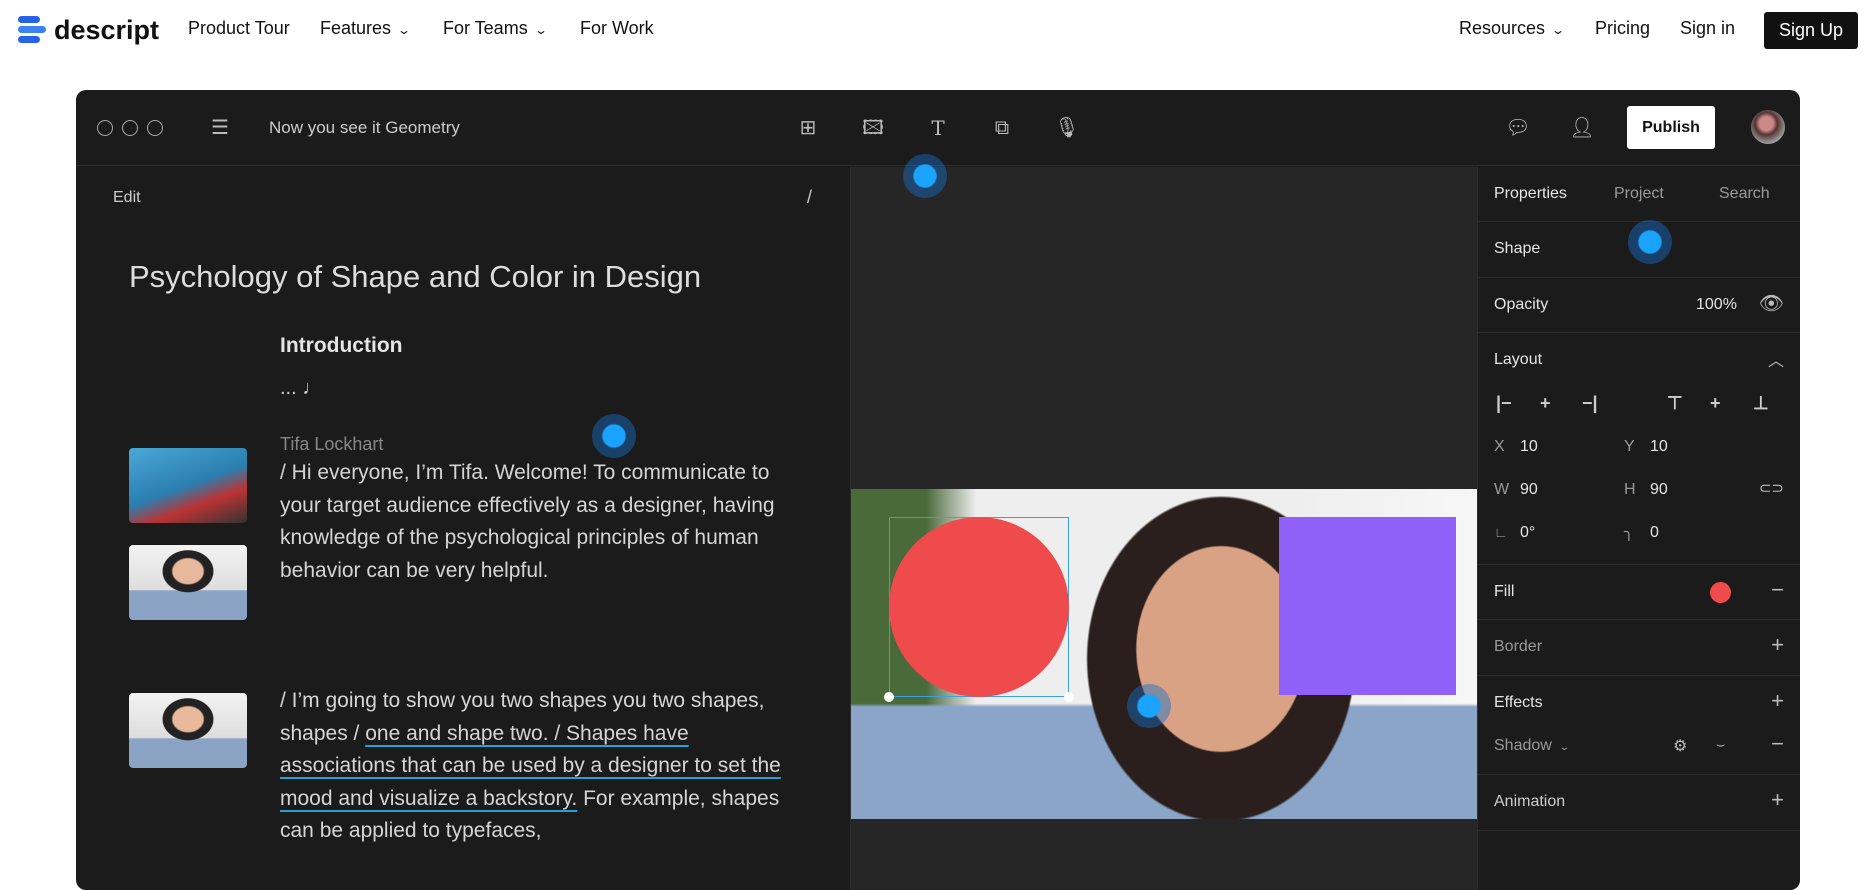 The image size is (1867, 890). I want to click on comment-icon: 💬︎, so click(1518, 128).